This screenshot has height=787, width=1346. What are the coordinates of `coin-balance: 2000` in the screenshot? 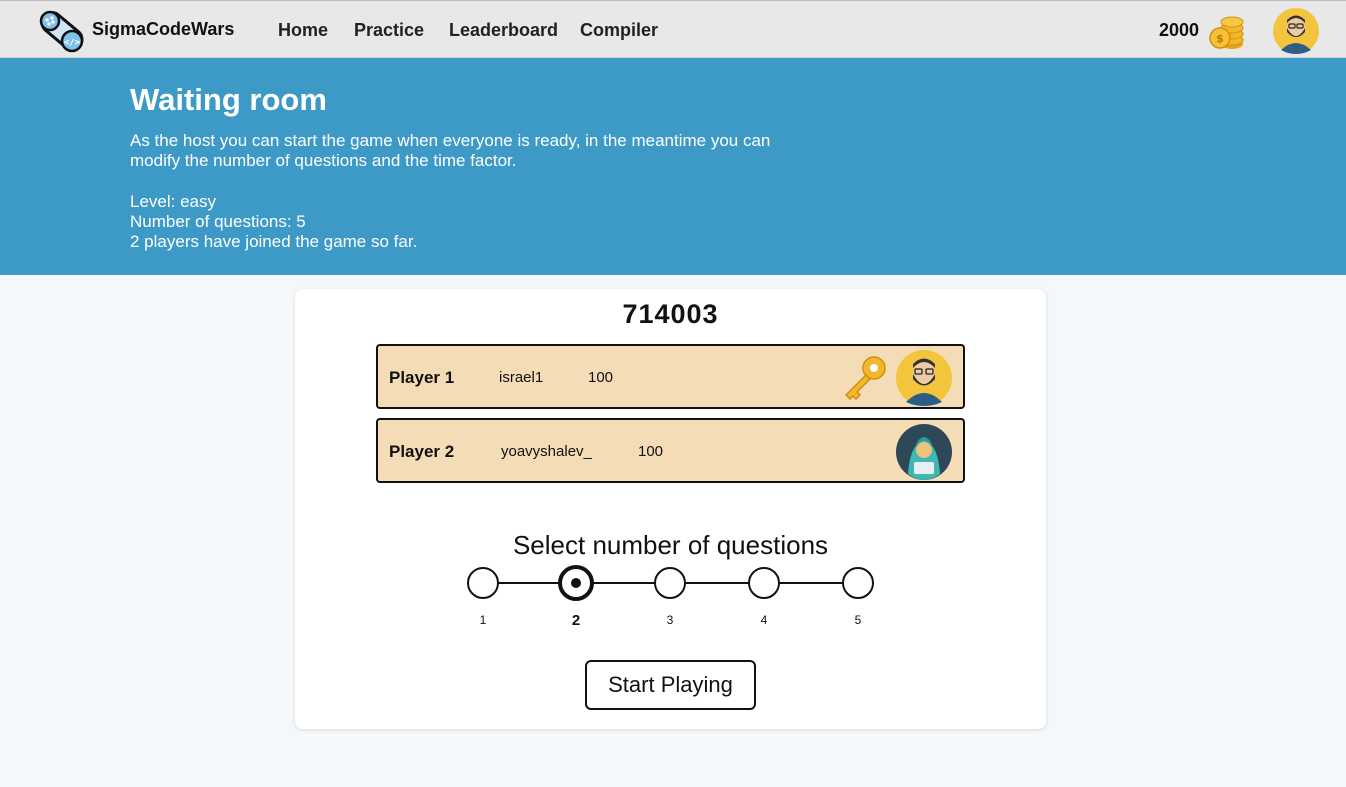 It's located at (1179, 30).